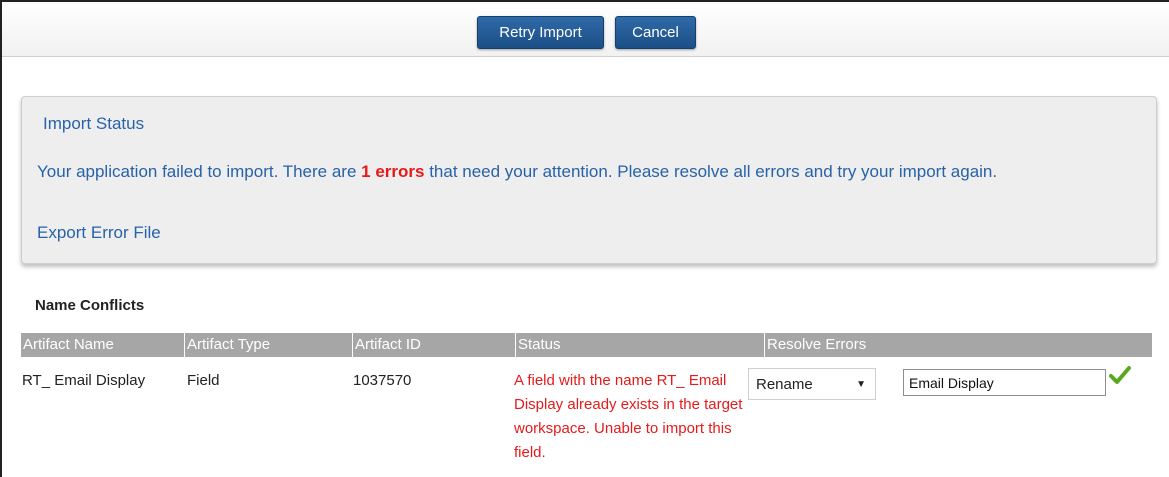 The height and width of the screenshot is (477, 1169). I want to click on rename-input, so click(1004, 382).